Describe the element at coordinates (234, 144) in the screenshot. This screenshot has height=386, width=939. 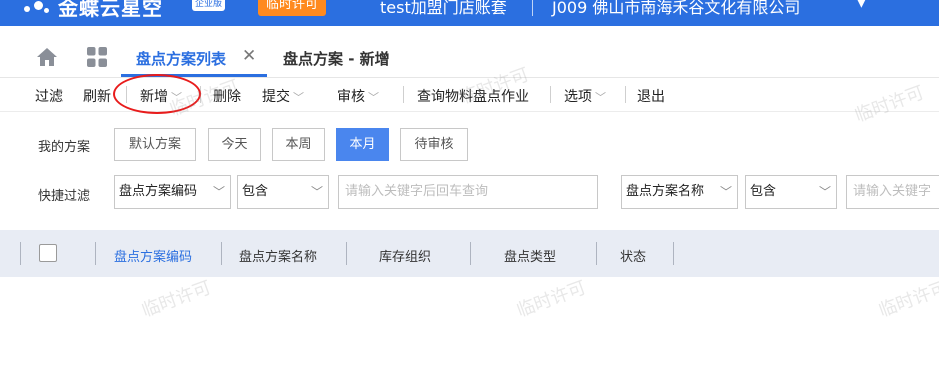
I see `scheme-today: 今天` at that location.